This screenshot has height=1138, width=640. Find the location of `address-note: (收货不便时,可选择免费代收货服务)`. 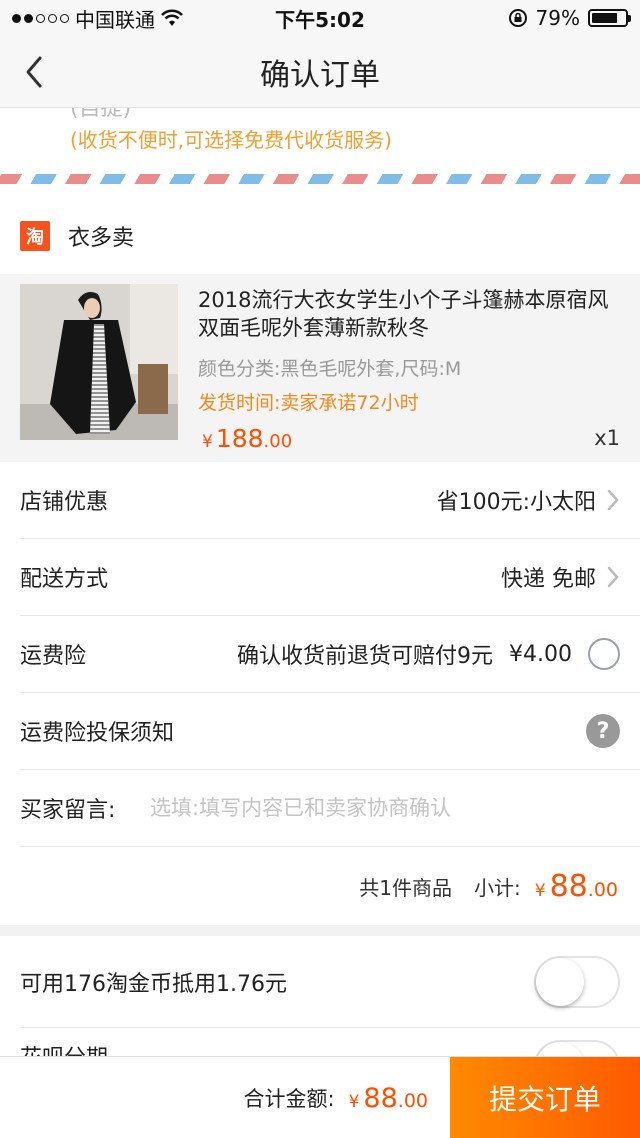

address-note: (收货不便时,可选择免费代收货服务) is located at coordinates (231, 140).